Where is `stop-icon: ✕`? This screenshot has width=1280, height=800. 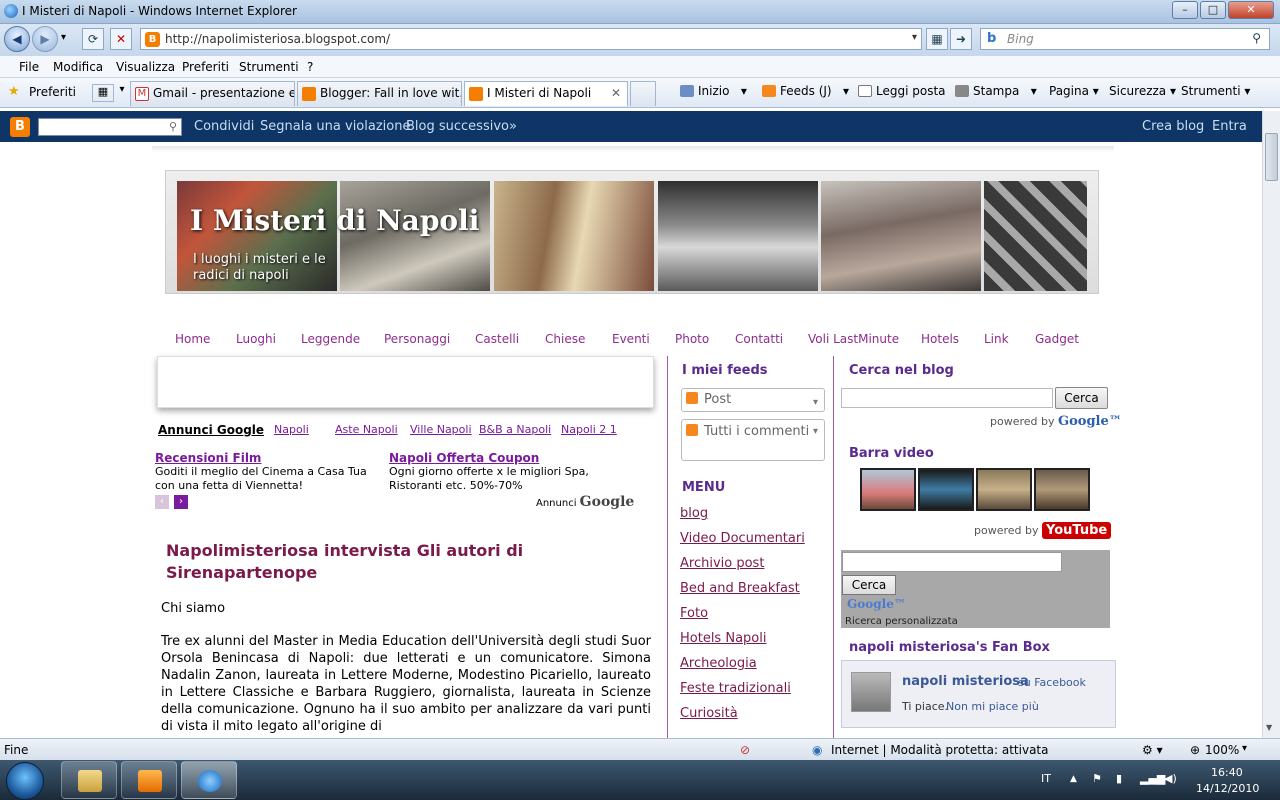 stop-icon: ✕ is located at coordinates (121, 39).